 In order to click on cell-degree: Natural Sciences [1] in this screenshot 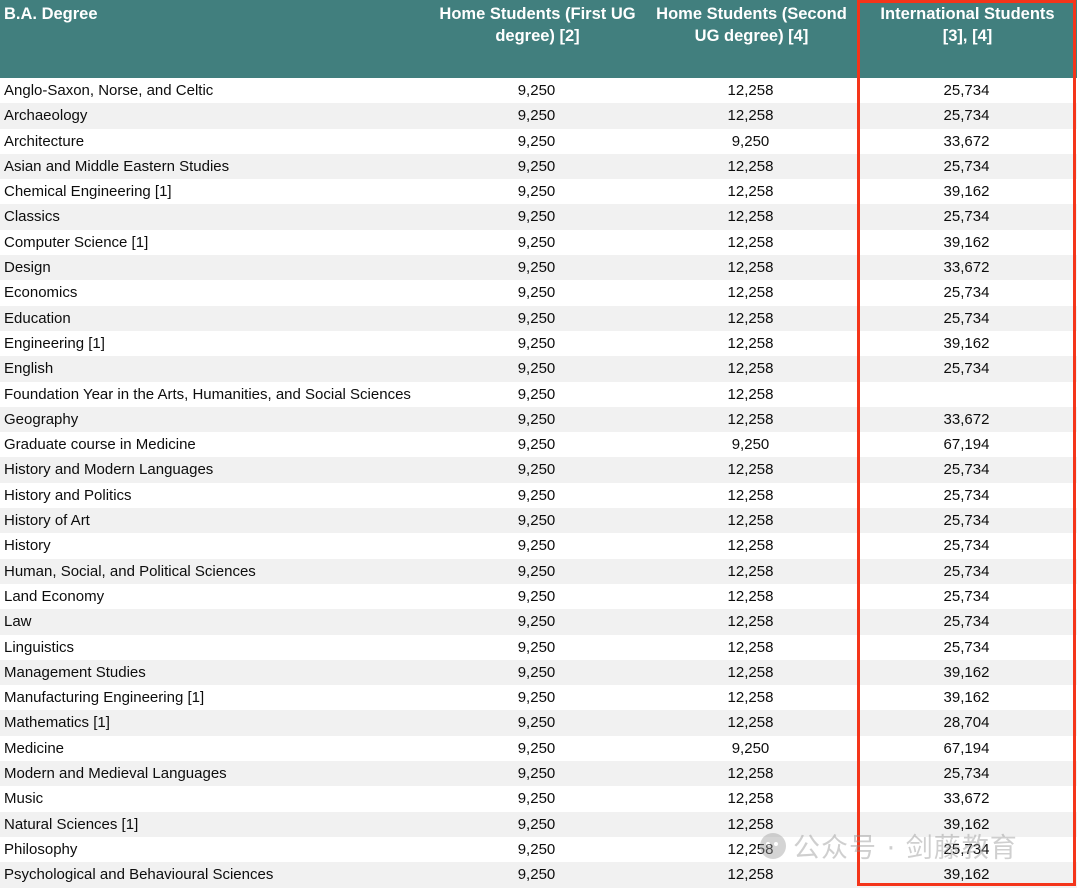, I will do `click(215, 824)`.